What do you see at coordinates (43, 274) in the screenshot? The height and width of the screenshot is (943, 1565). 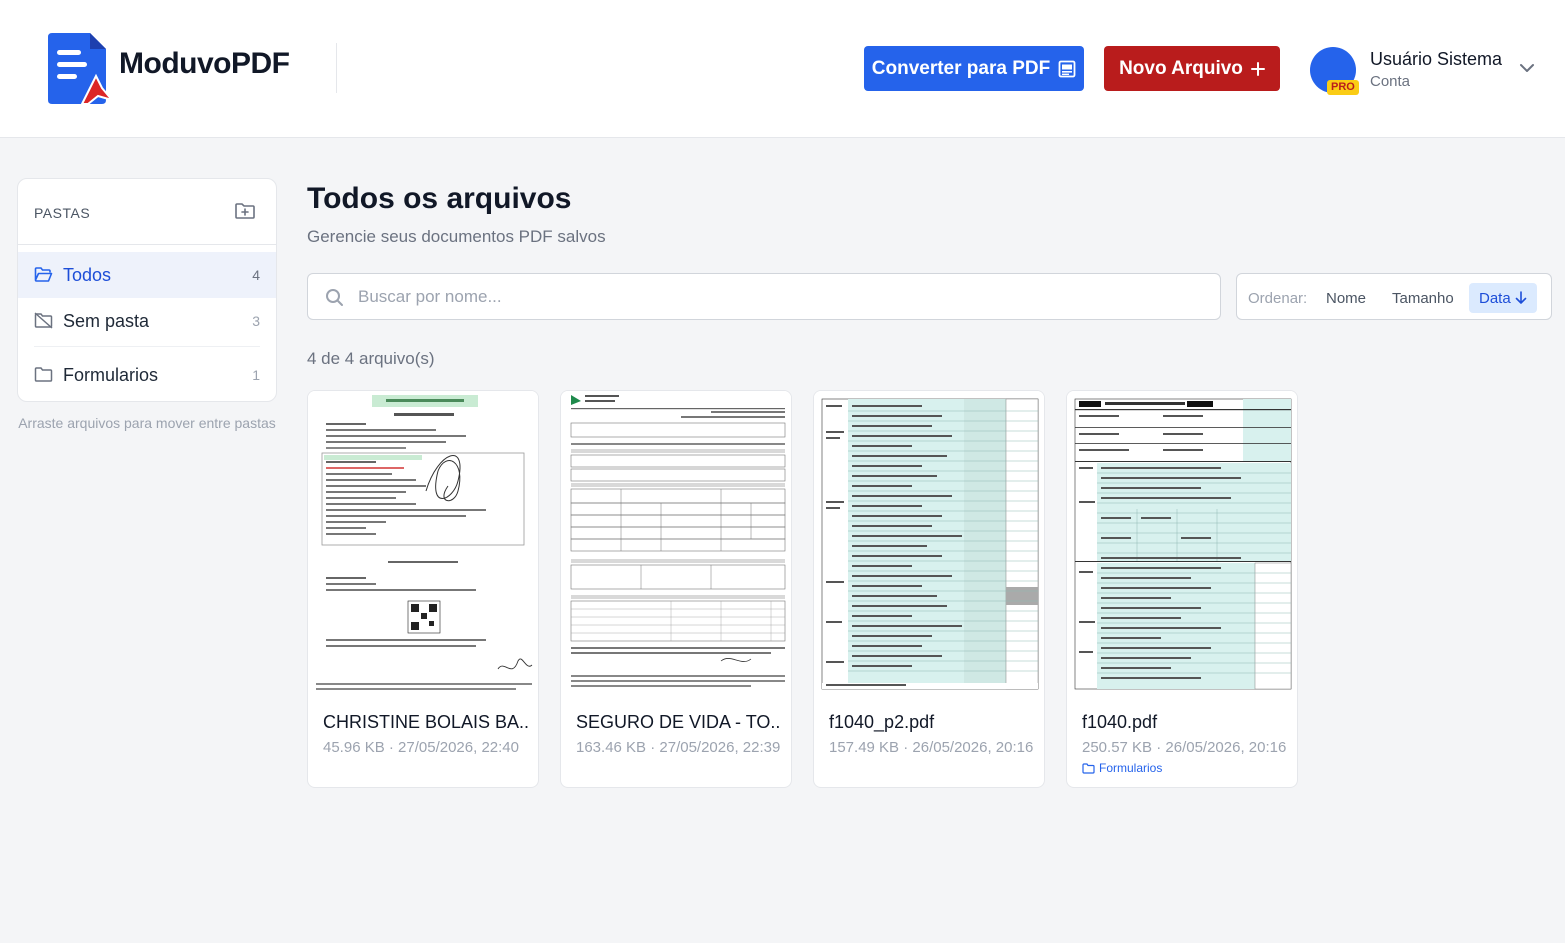 I see `folder-open-icon` at bounding box center [43, 274].